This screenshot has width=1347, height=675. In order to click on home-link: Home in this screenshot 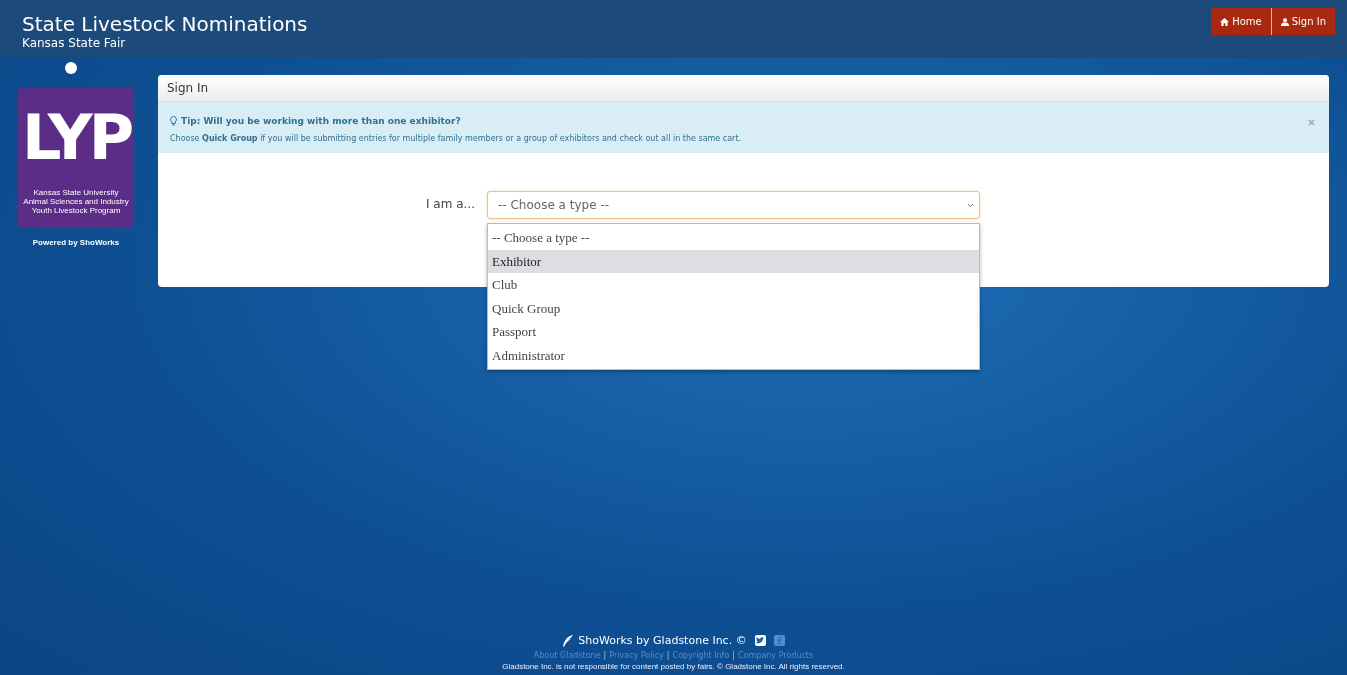, I will do `click(1241, 21)`.